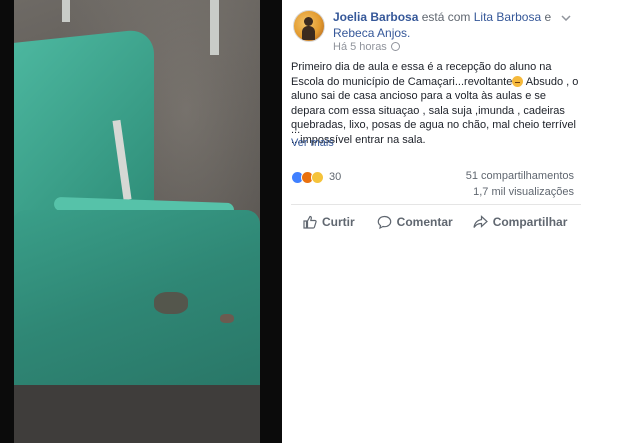  I want to click on views-count: 1,7 mil visualizações, so click(523, 192).